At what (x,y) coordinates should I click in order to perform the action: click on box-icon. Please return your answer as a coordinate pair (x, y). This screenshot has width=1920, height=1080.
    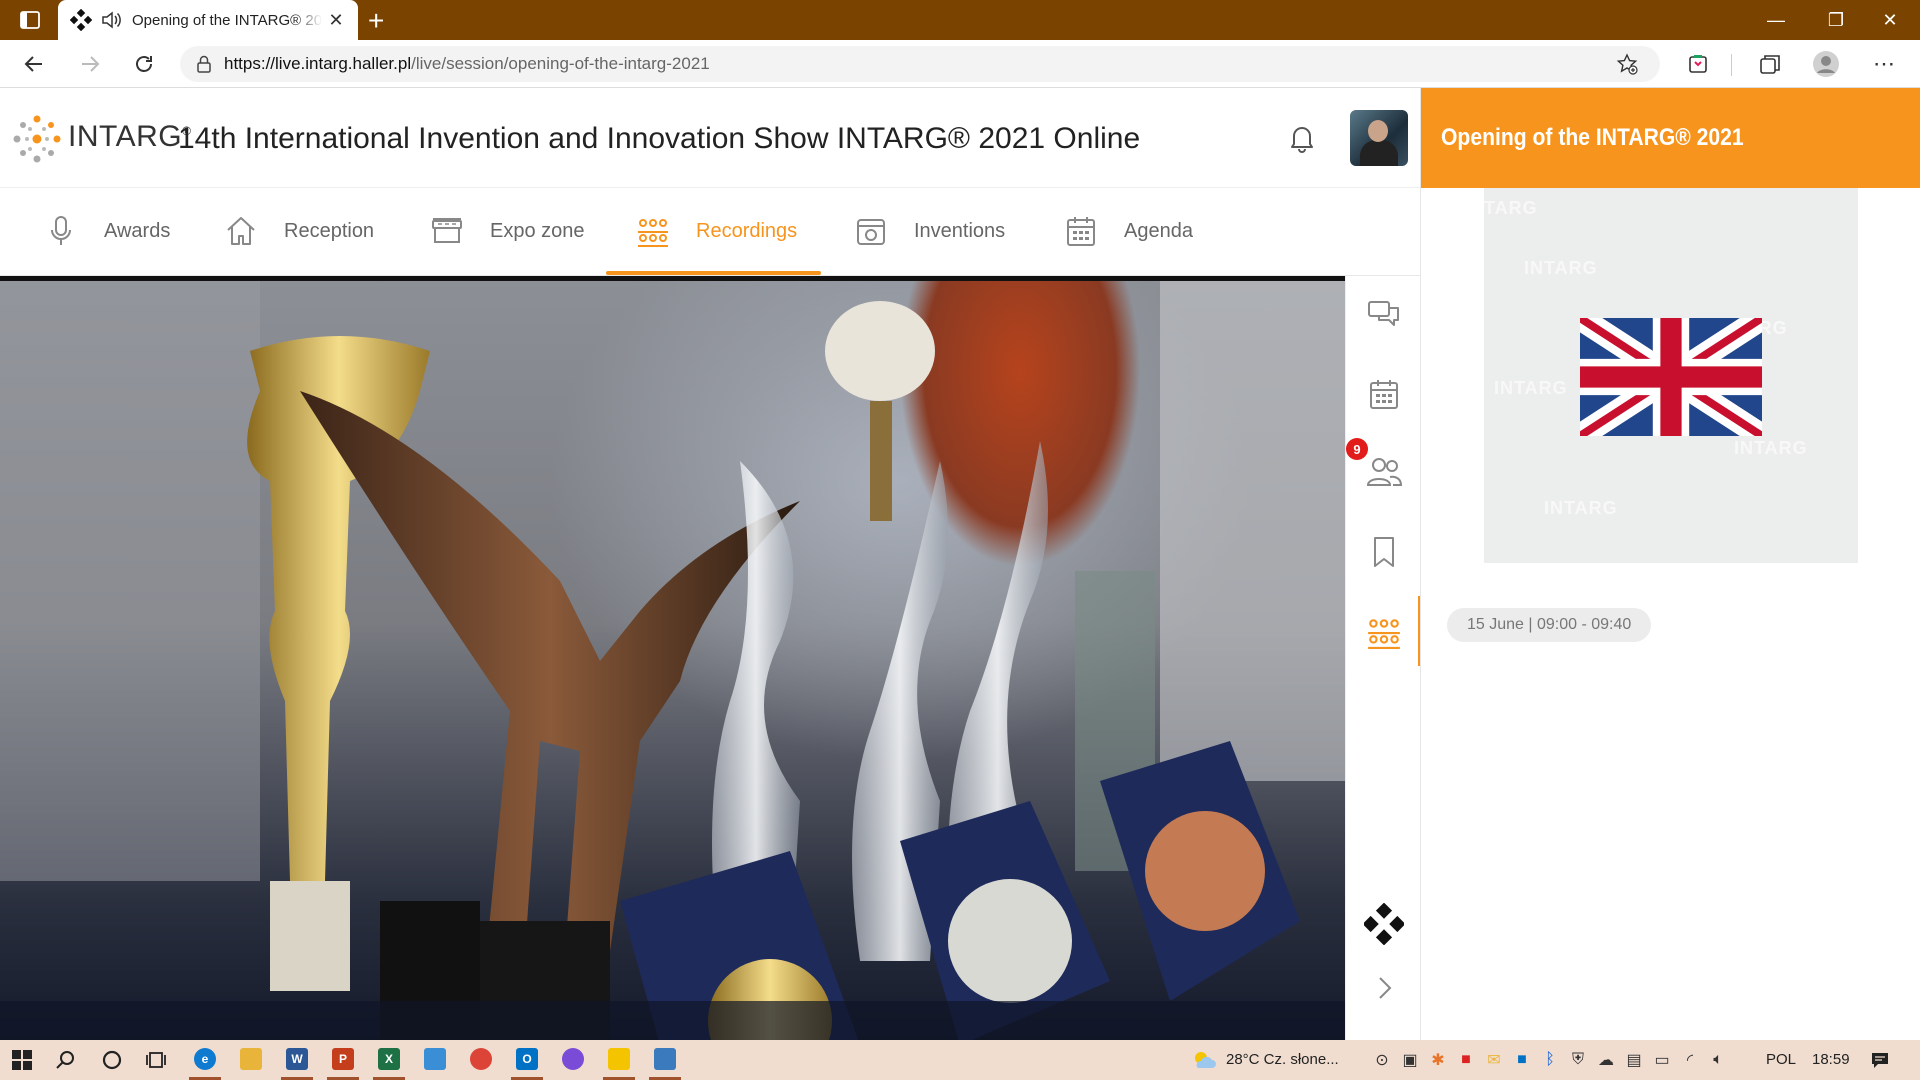
    Looking at the image, I should click on (871, 232).